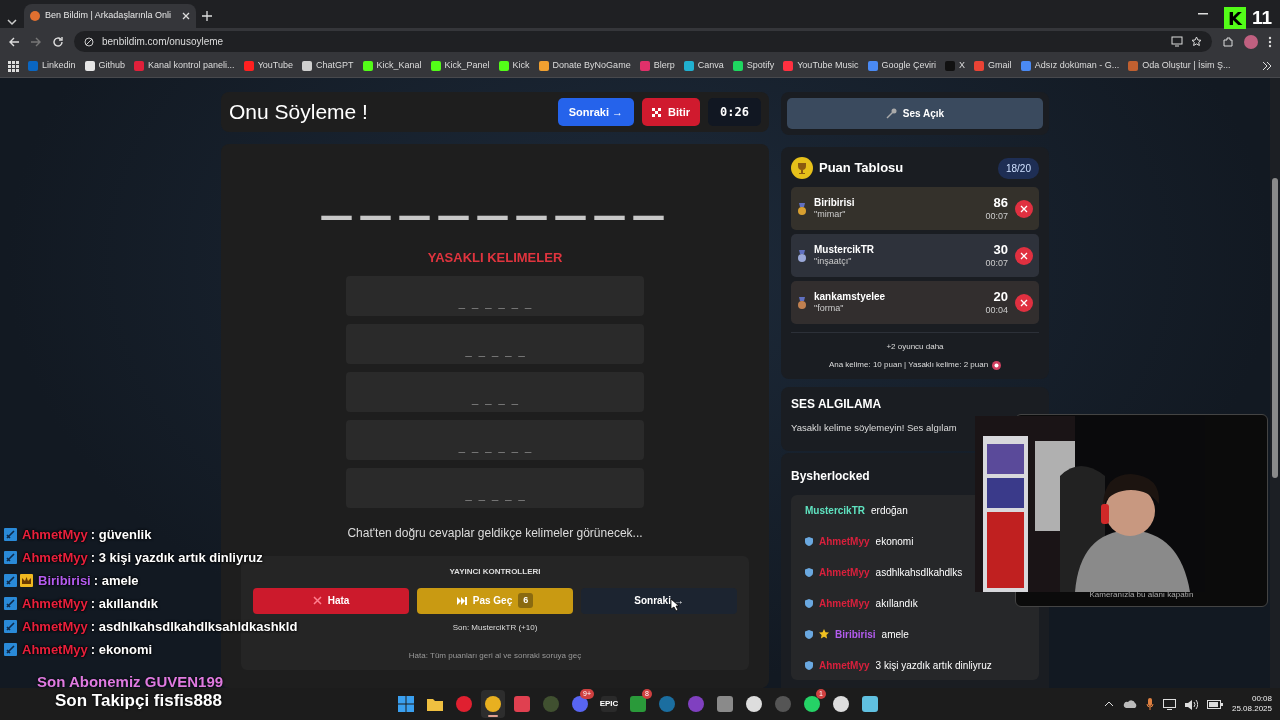 The width and height of the screenshot is (1280, 720). Describe the element at coordinates (105, 66) in the screenshot. I see `bookmark: Github` at that location.